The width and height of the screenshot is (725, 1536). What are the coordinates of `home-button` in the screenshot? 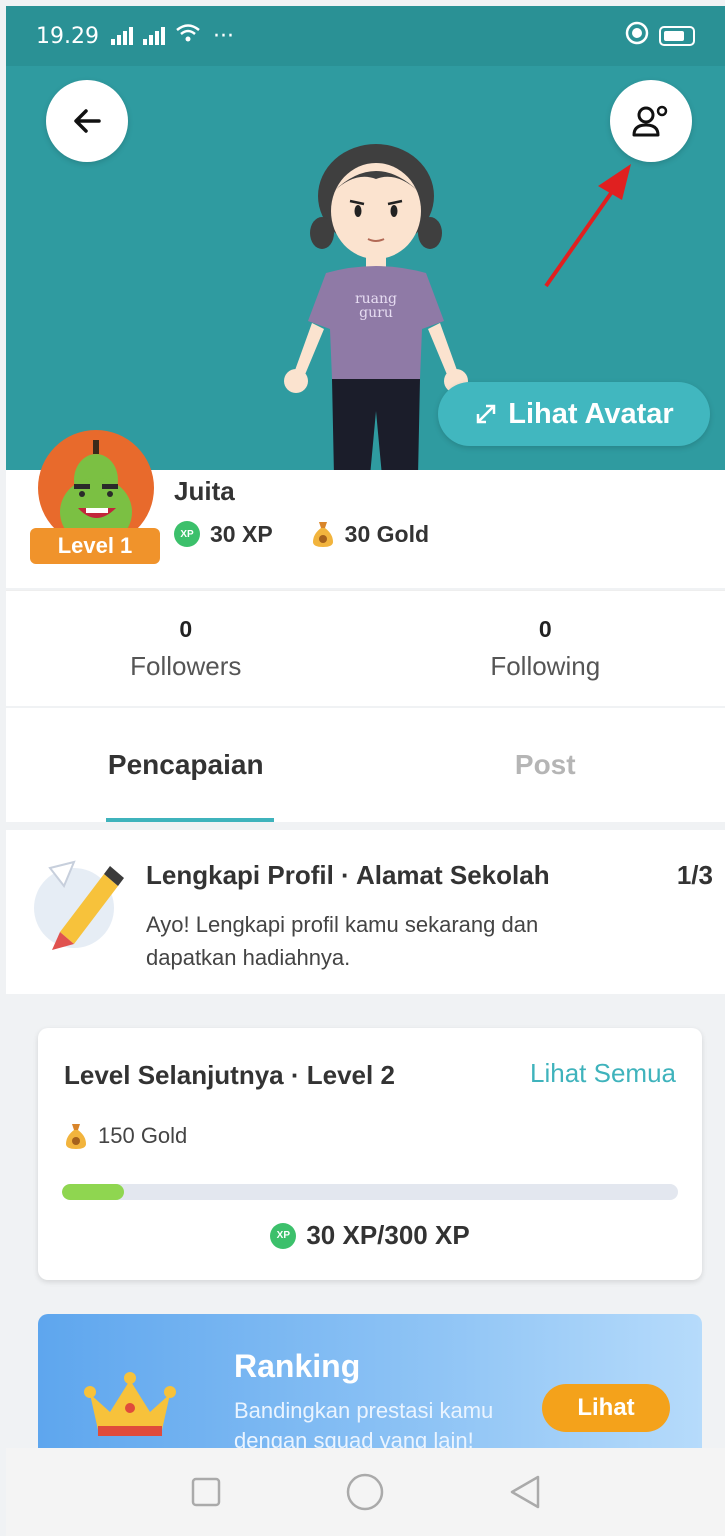 It's located at (365, 1492).